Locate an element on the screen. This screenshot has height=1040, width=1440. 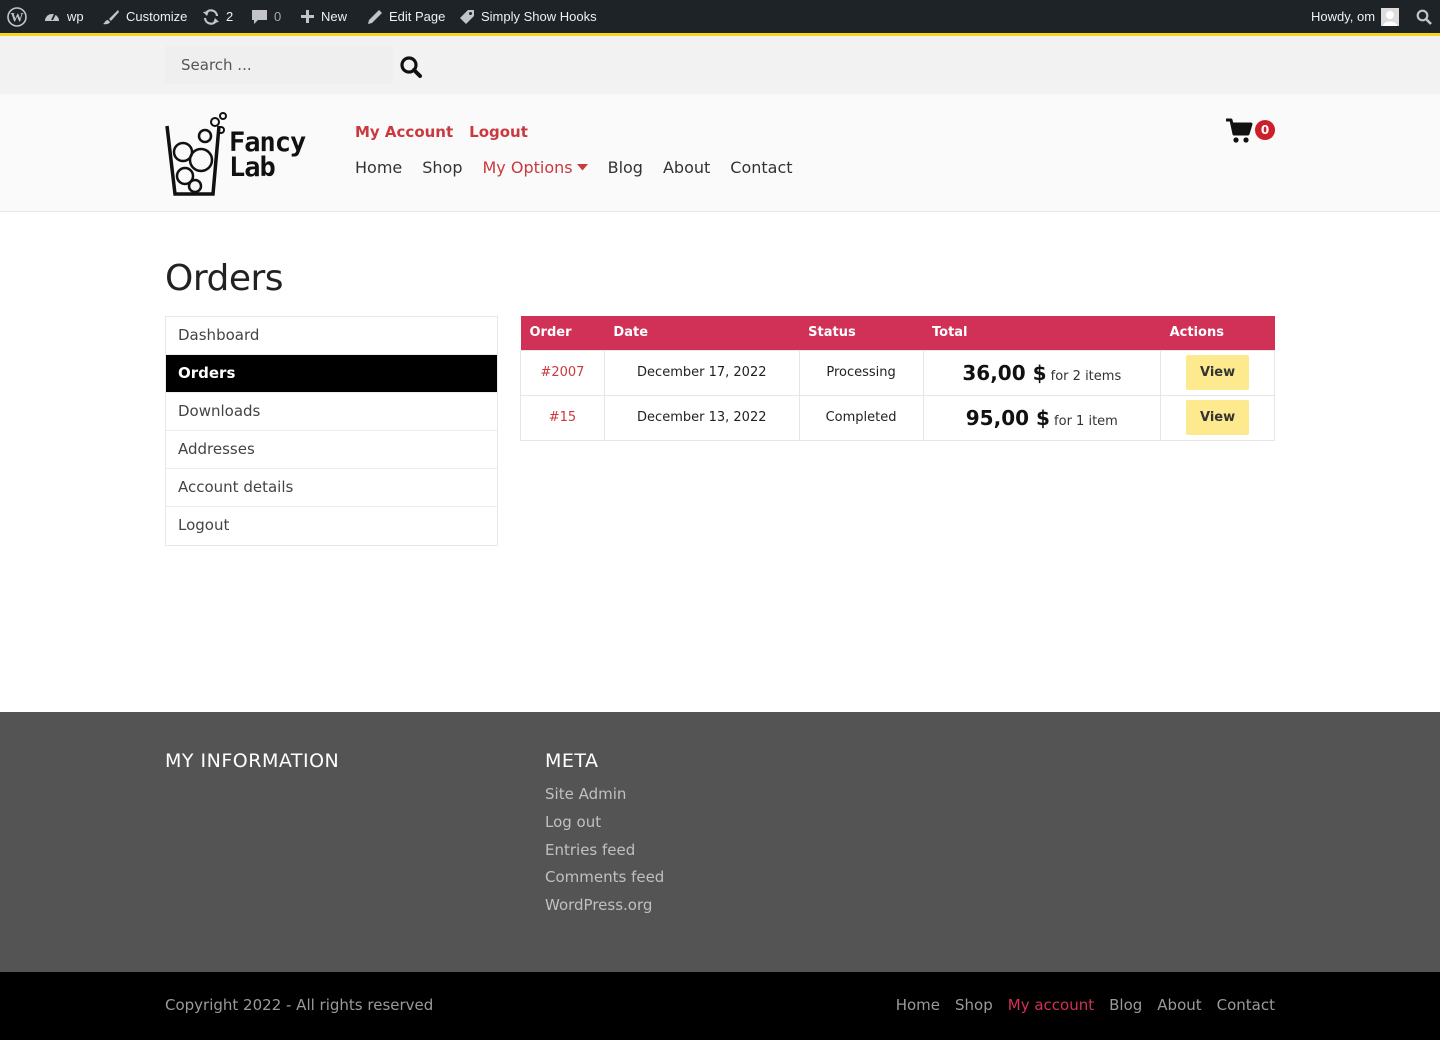
site-logo: Fancy Lab is located at coordinates (246, 153).